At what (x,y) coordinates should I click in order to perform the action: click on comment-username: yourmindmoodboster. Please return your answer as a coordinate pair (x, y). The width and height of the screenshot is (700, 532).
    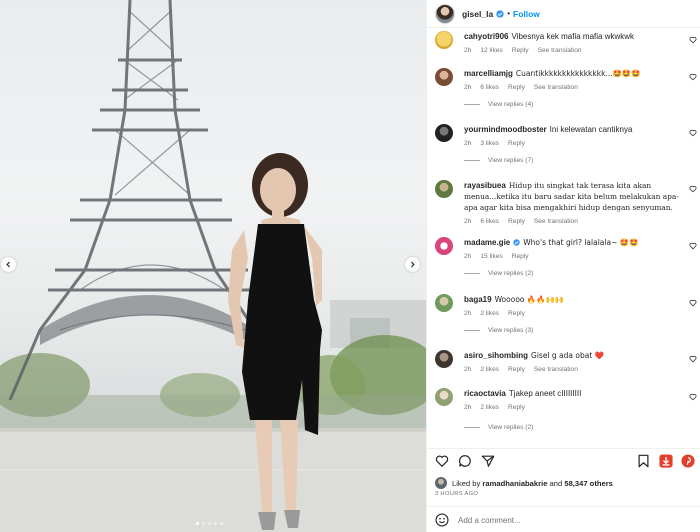
    Looking at the image, I should click on (505, 129).